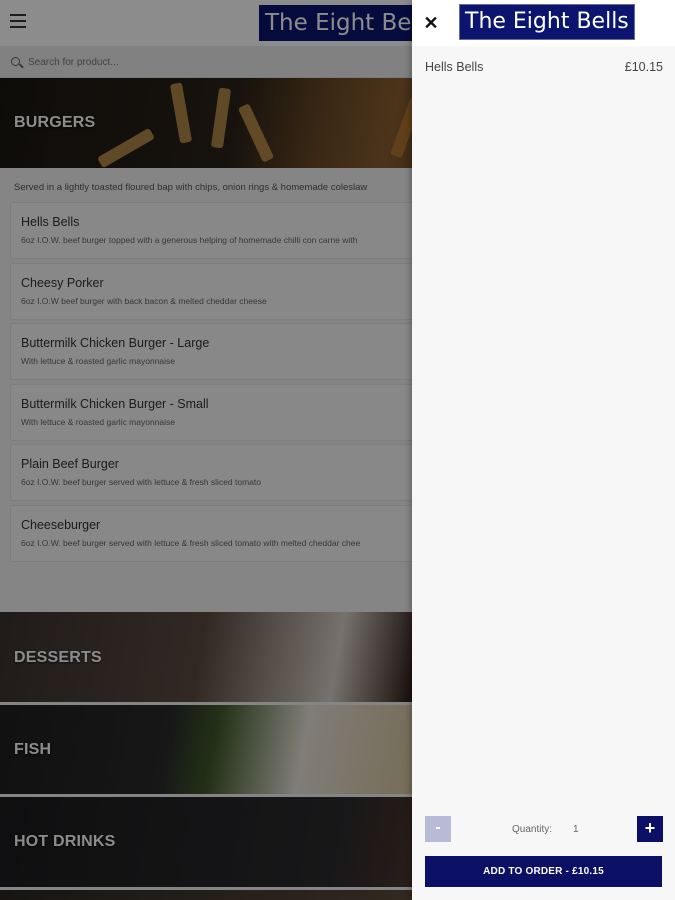 This screenshot has height=900, width=675. What do you see at coordinates (454, 67) in the screenshot?
I see `product-name: Hells Bells` at bounding box center [454, 67].